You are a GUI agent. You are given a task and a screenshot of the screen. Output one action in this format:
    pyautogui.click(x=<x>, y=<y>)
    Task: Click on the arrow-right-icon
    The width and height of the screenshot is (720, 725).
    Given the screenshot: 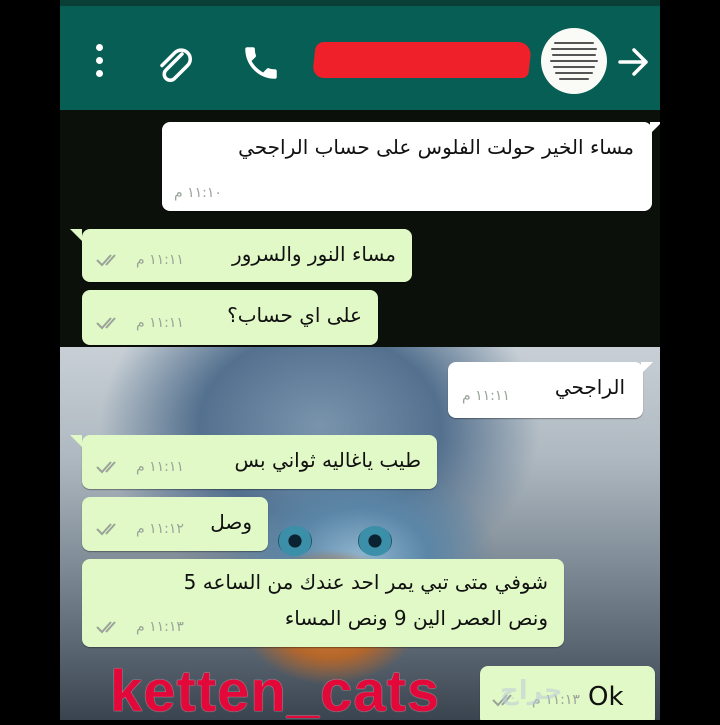 What is the action you would take?
    pyautogui.click(x=633, y=62)
    